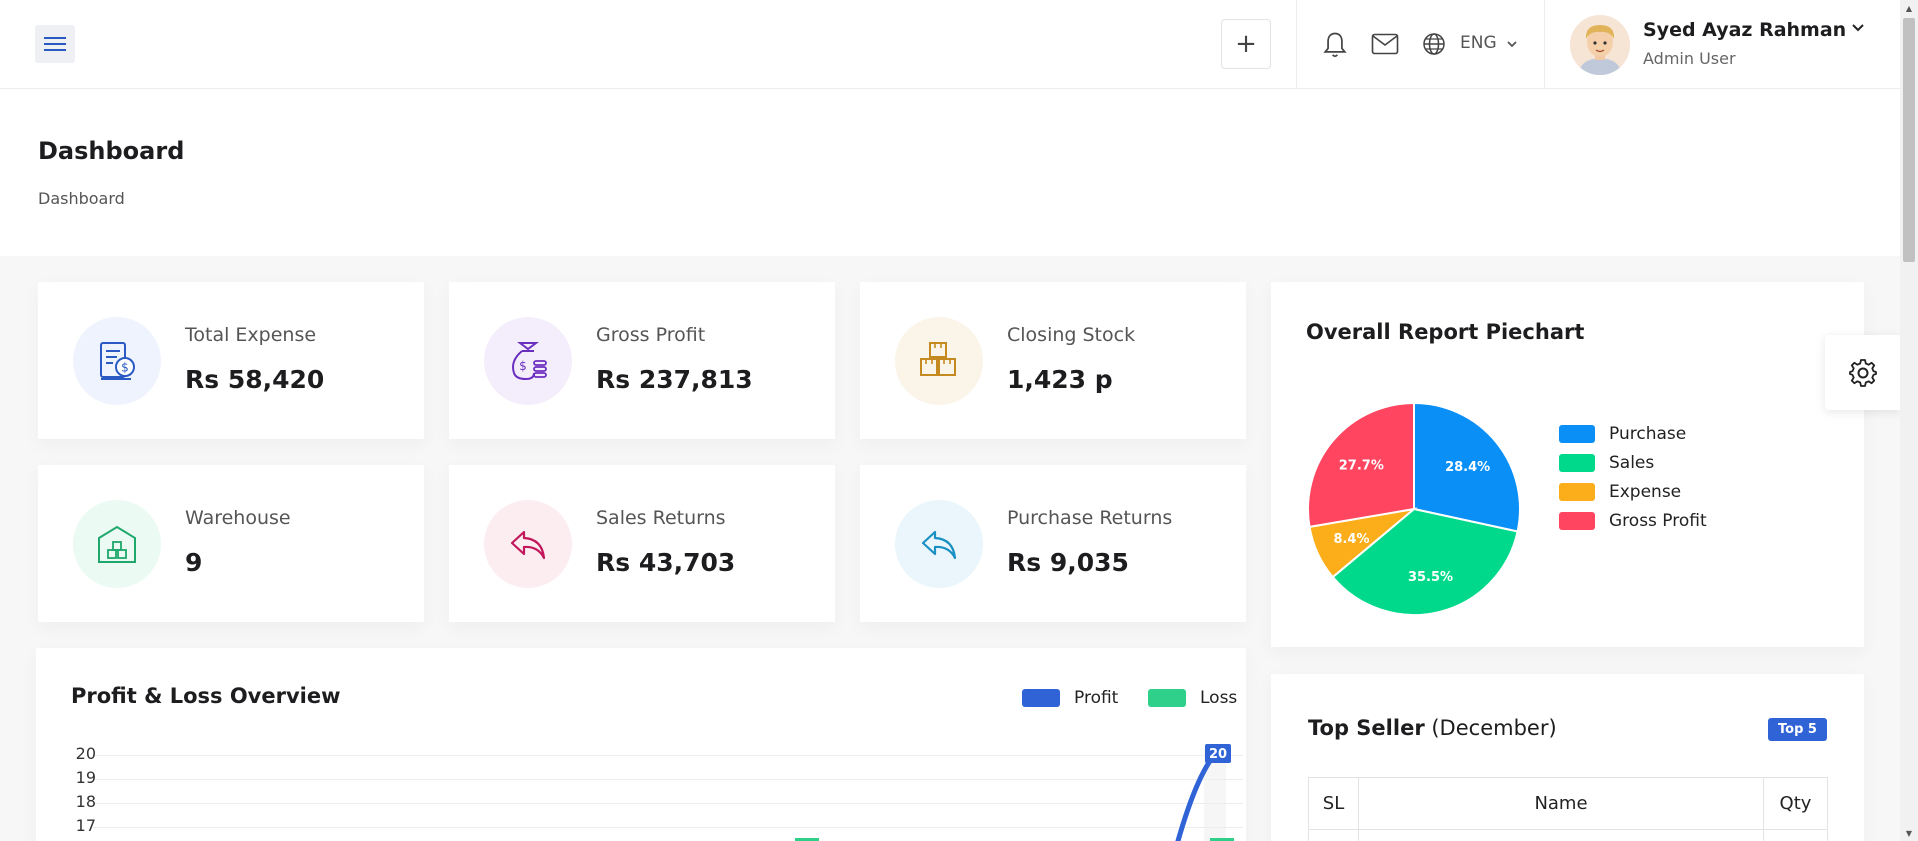 The image size is (1918, 841). Describe the element at coordinates (81, 198) in the screenshot. I see `breadcrumb: Dashboard` at that location.